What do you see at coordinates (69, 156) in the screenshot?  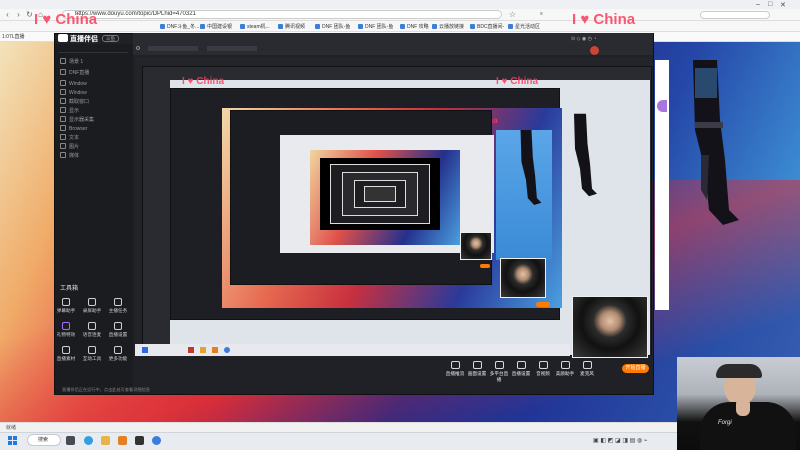 I see `sidebar-item: 媒体` at bounding box center [69, 156].